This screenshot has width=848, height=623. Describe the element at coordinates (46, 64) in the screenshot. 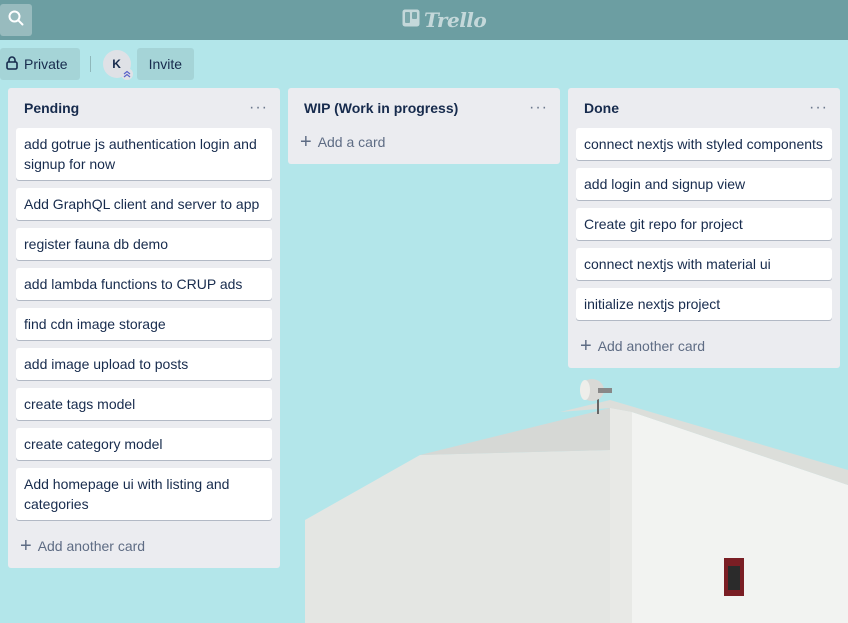

I see `visibility-label: Private` at that location.